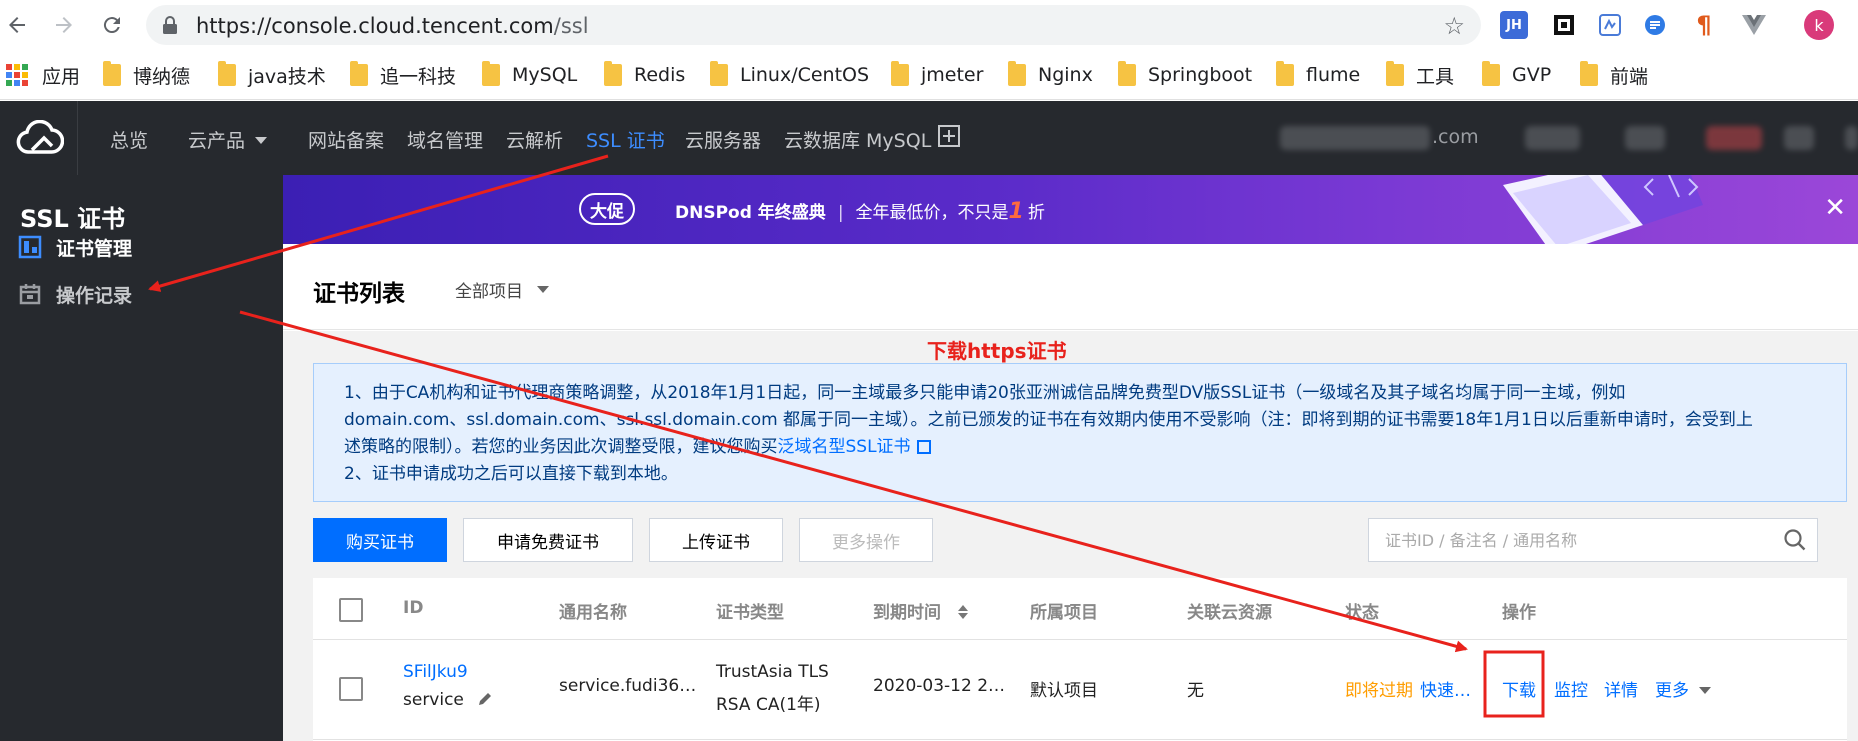 This screenshot has height=741, width=1858. Describe the element at coordinates (1851, 138) in the screenshot. I see `blurred-help-icon` at that location.